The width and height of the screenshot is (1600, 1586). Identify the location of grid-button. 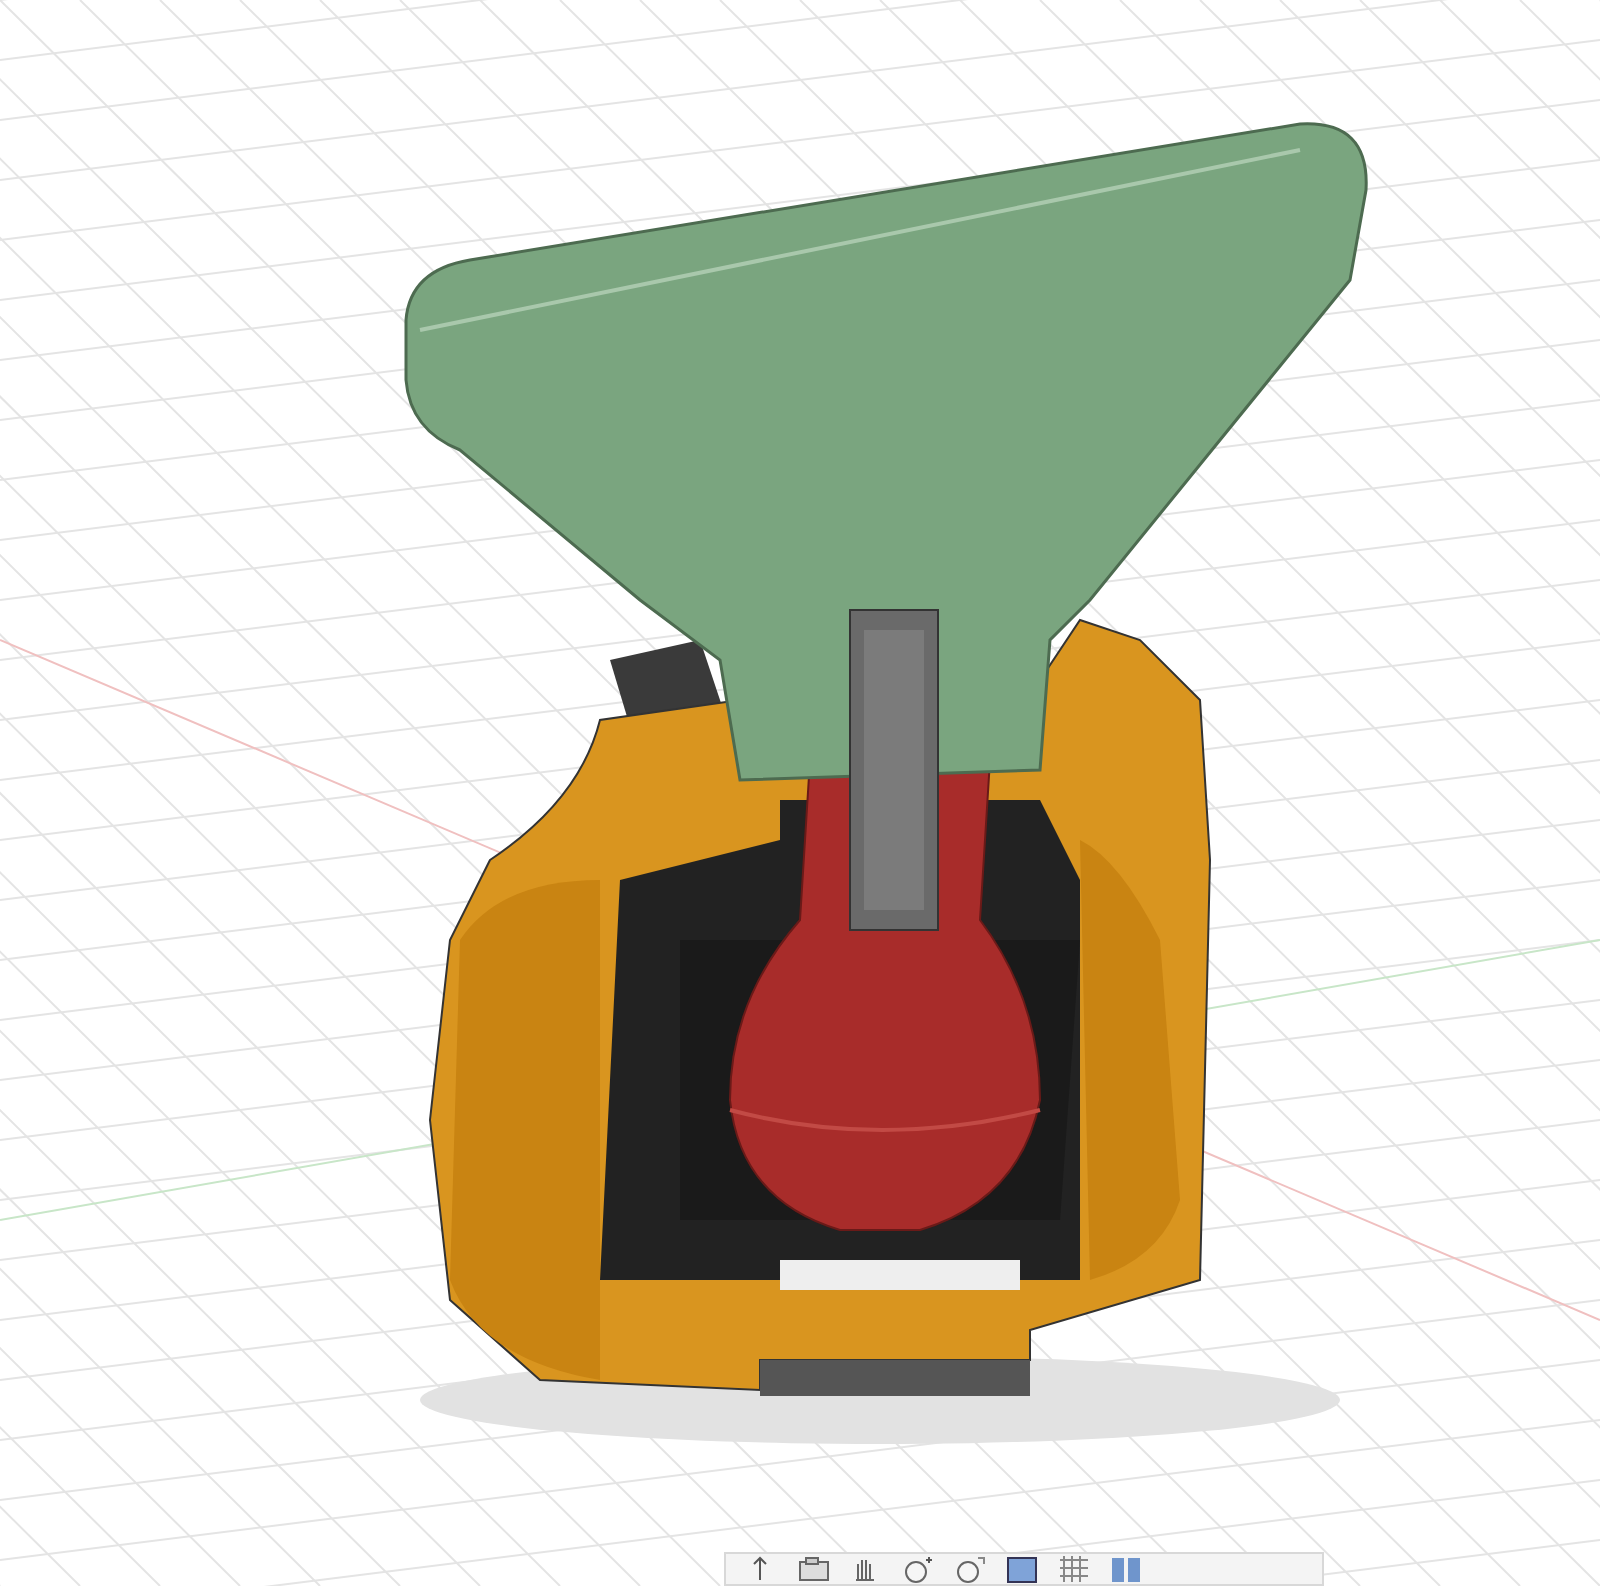
(1074, 1569).